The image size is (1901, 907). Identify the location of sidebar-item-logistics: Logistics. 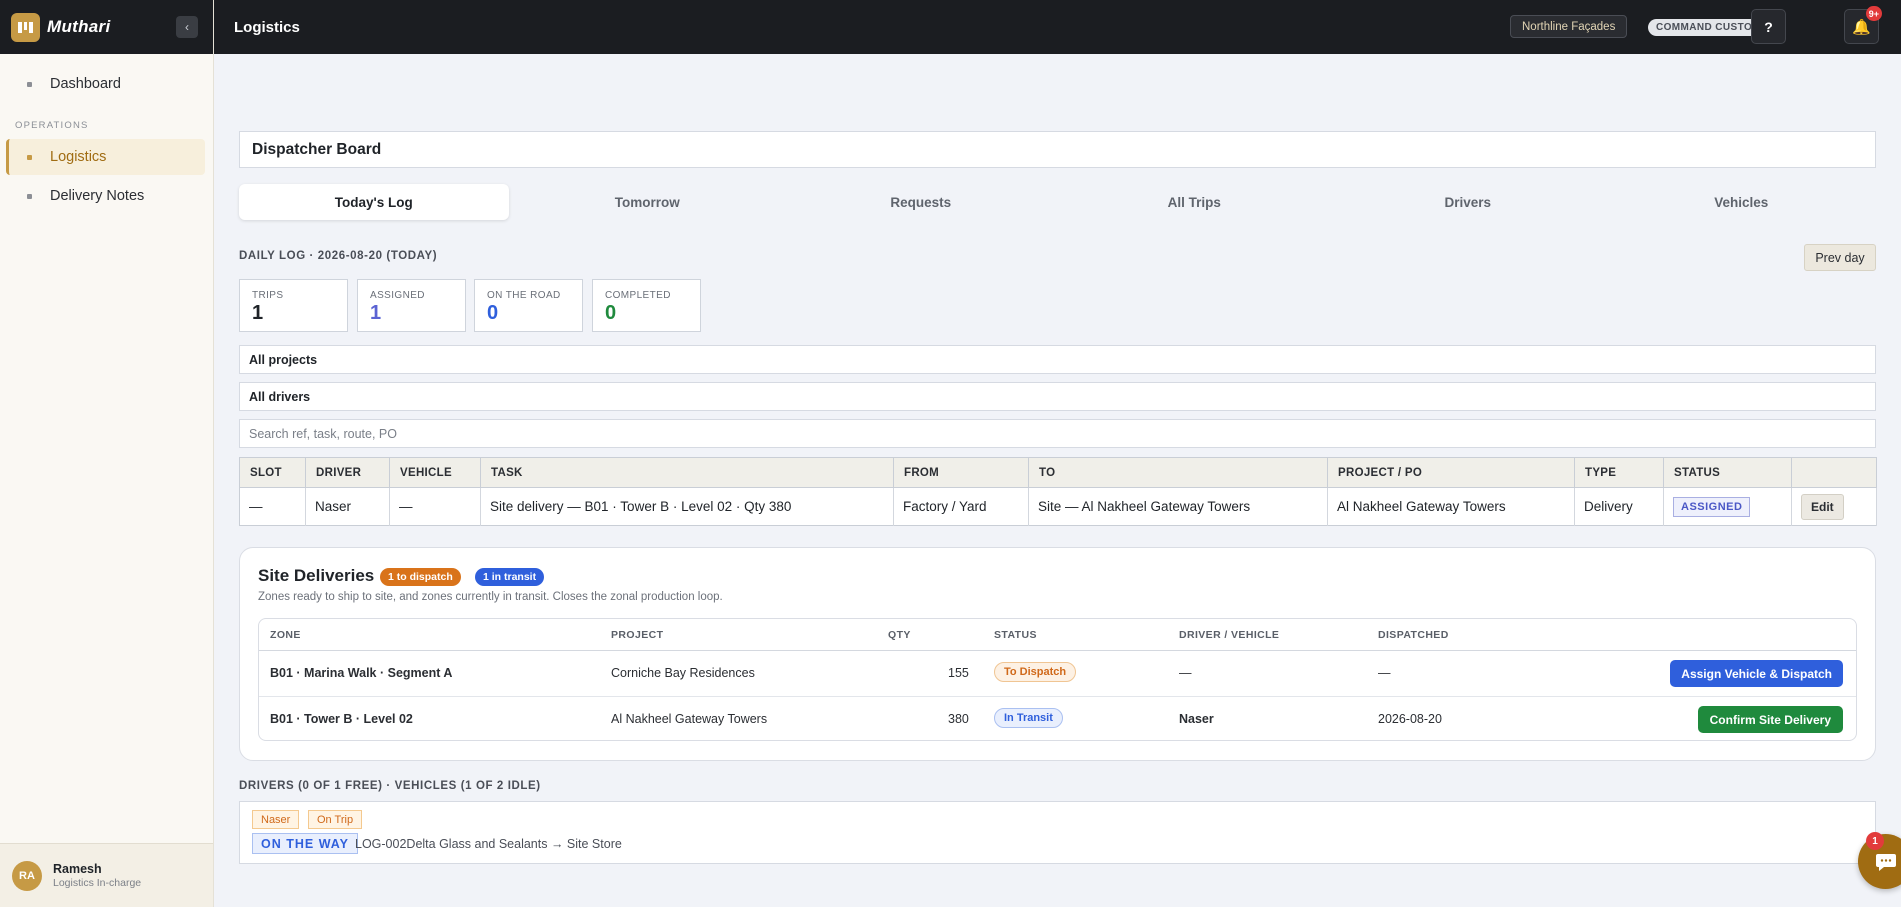
(105, 157).